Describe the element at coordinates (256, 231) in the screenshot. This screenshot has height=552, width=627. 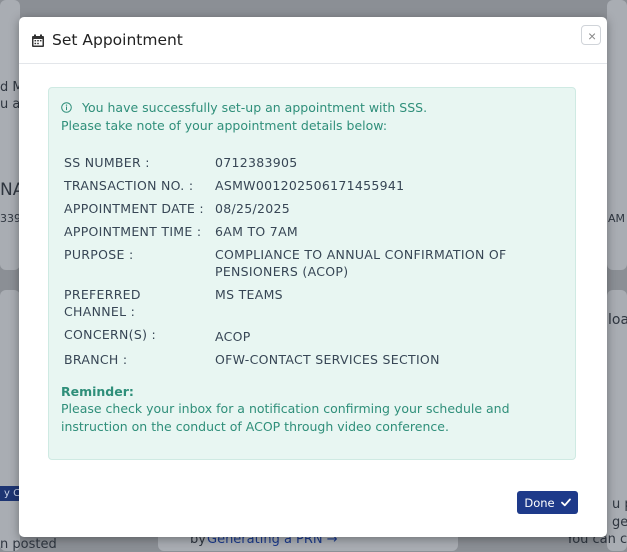
I see `detail-value: 6AM TO 7AM` at that location.